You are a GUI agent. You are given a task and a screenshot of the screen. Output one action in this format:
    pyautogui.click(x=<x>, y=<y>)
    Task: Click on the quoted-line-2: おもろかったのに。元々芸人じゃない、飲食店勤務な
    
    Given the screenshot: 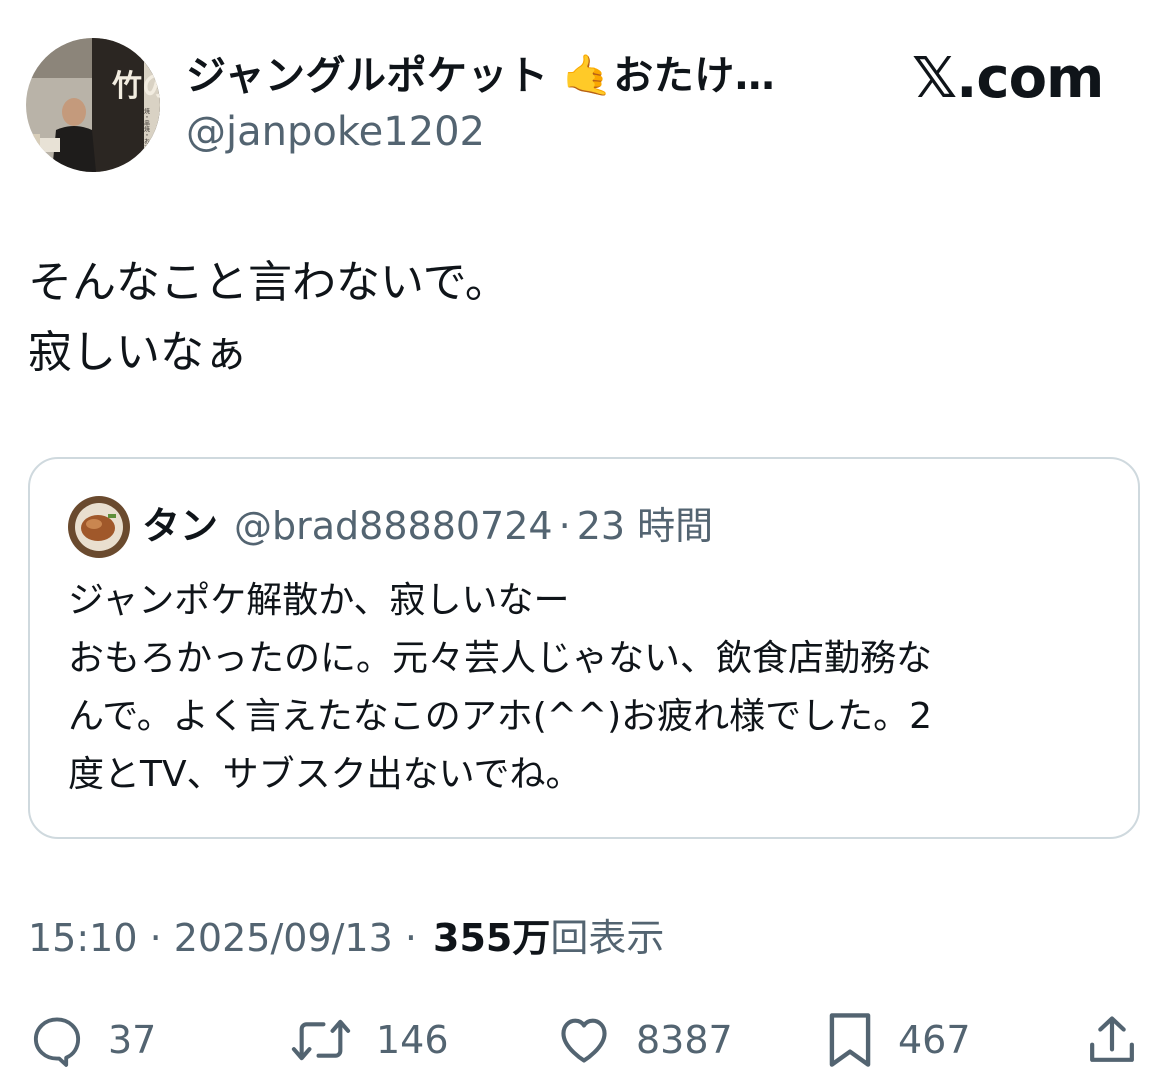 What is the action you would take?
    pyautogui.click(x=500, y=658)
    